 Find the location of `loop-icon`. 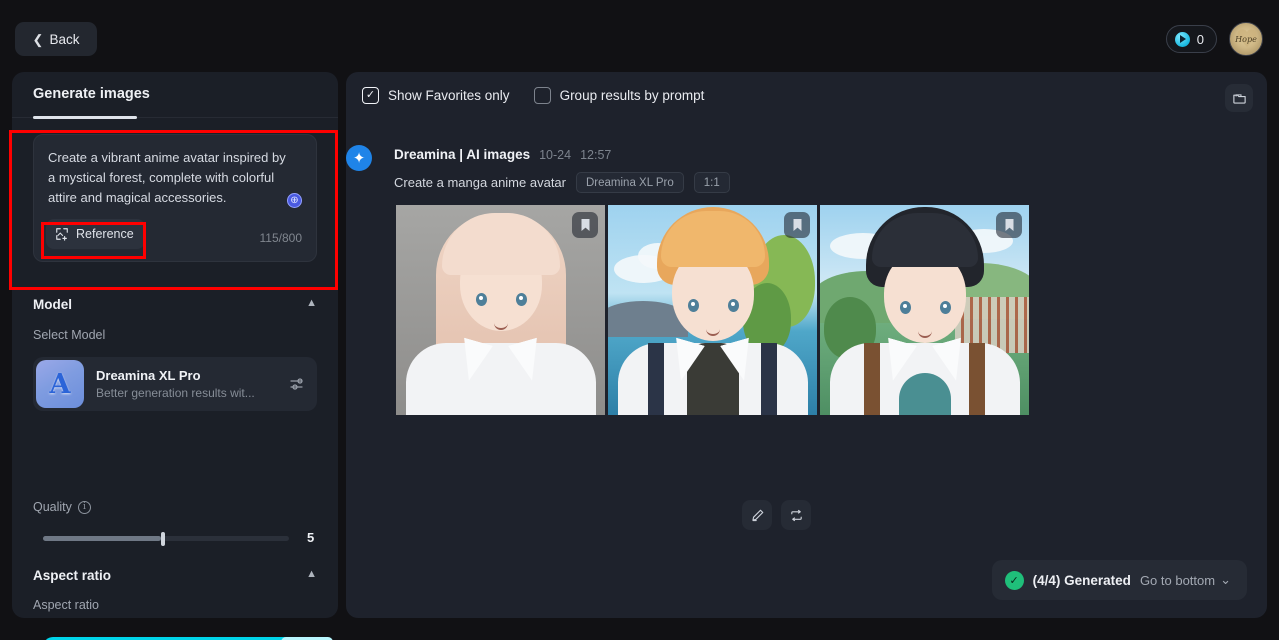

loop-icon is located at coordinates (796, 515).